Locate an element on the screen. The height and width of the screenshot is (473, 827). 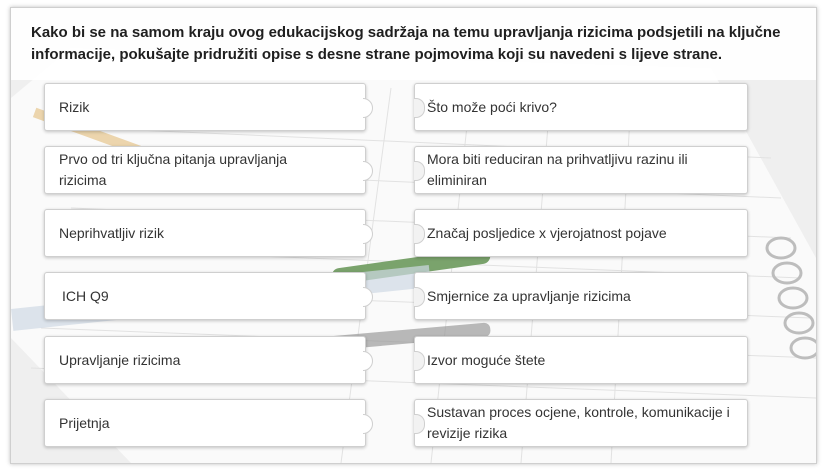
description-tile-3: Značaj posljedice x vjerojatnost pojave is located at coordinates (581, 233).